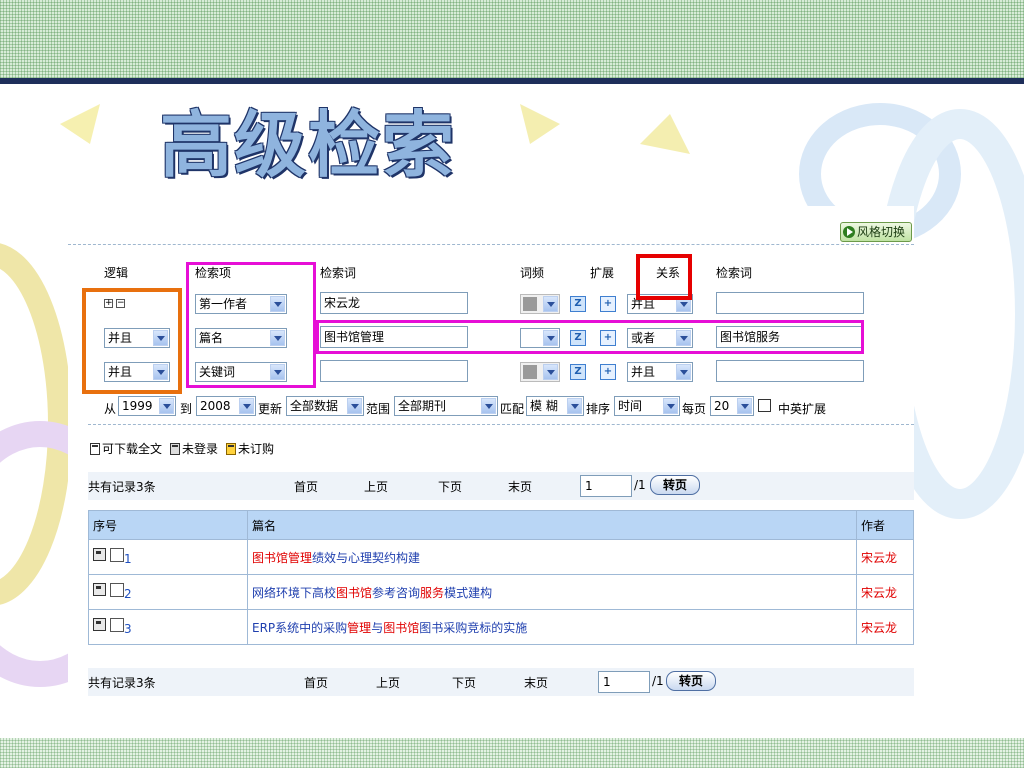 This screenshot has height=768, width=1024. What do you see at coordinates (732, 406) in the screenshot?
I see `per-page-select: 20` at bounding box center [732, 406].